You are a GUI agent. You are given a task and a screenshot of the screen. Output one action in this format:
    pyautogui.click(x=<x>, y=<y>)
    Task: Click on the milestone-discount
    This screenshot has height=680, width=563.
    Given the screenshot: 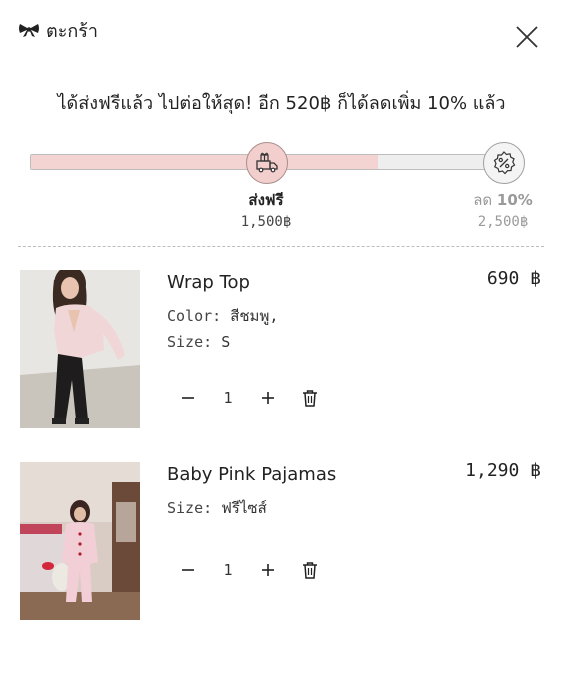 What is the action you would take?
    pyautogui.click(x=504, y=163)
    